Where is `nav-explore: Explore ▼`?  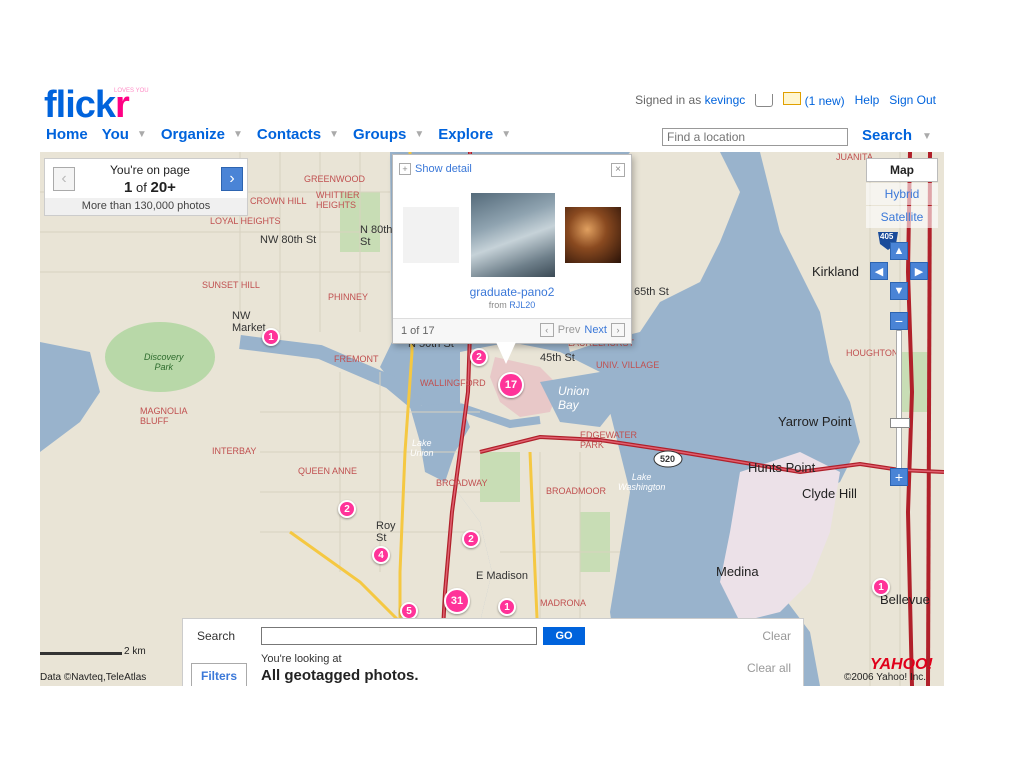 nav-explore: Explore ▼ is located at coordinates (474, 134).